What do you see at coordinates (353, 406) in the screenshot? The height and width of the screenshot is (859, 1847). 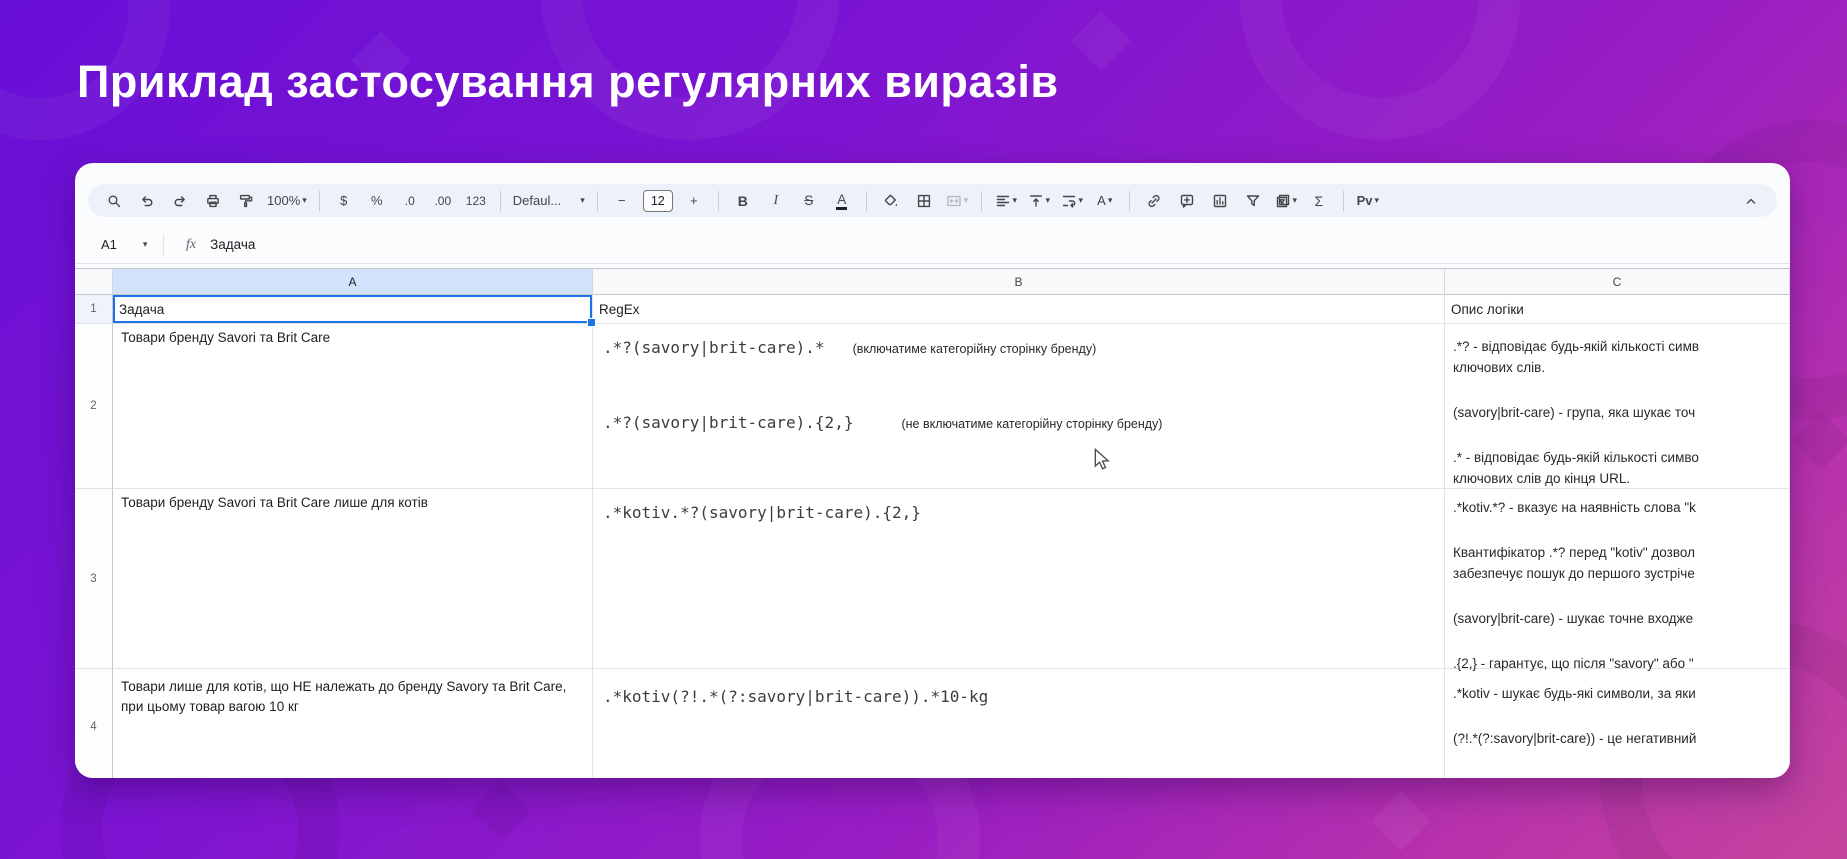 I see `cell-a2: Товари бренду Savori та Brit Care` at bounding box center [353, 406].